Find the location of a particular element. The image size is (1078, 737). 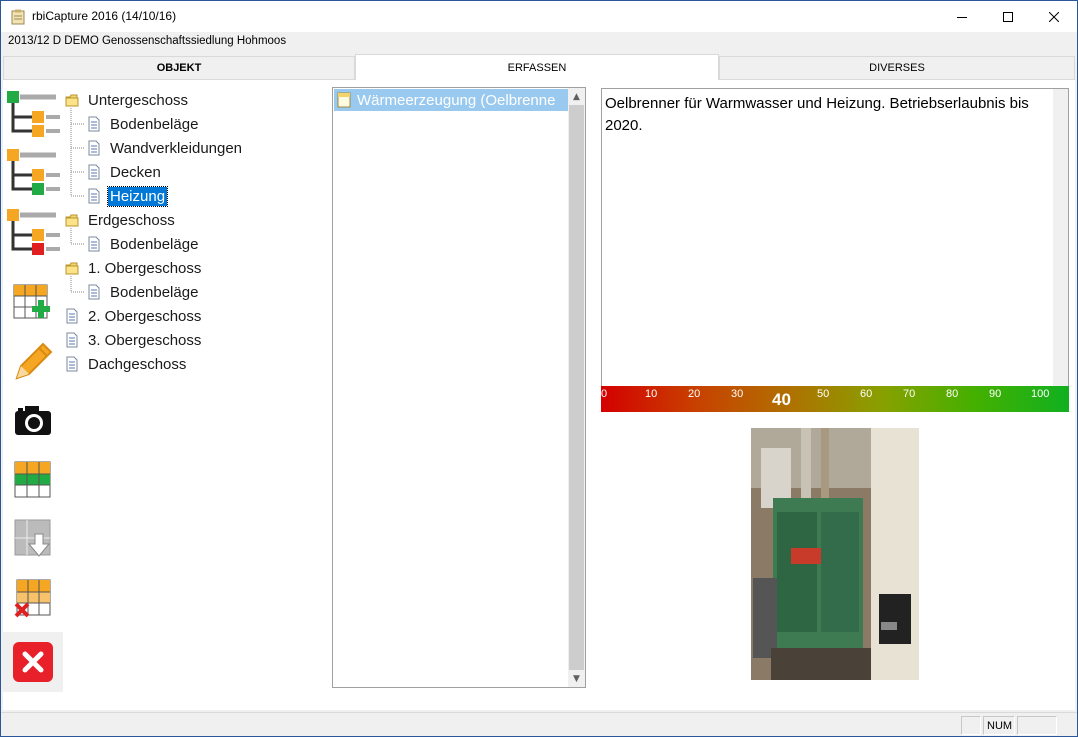

pencil-icon is located at coordinates (34, 361).